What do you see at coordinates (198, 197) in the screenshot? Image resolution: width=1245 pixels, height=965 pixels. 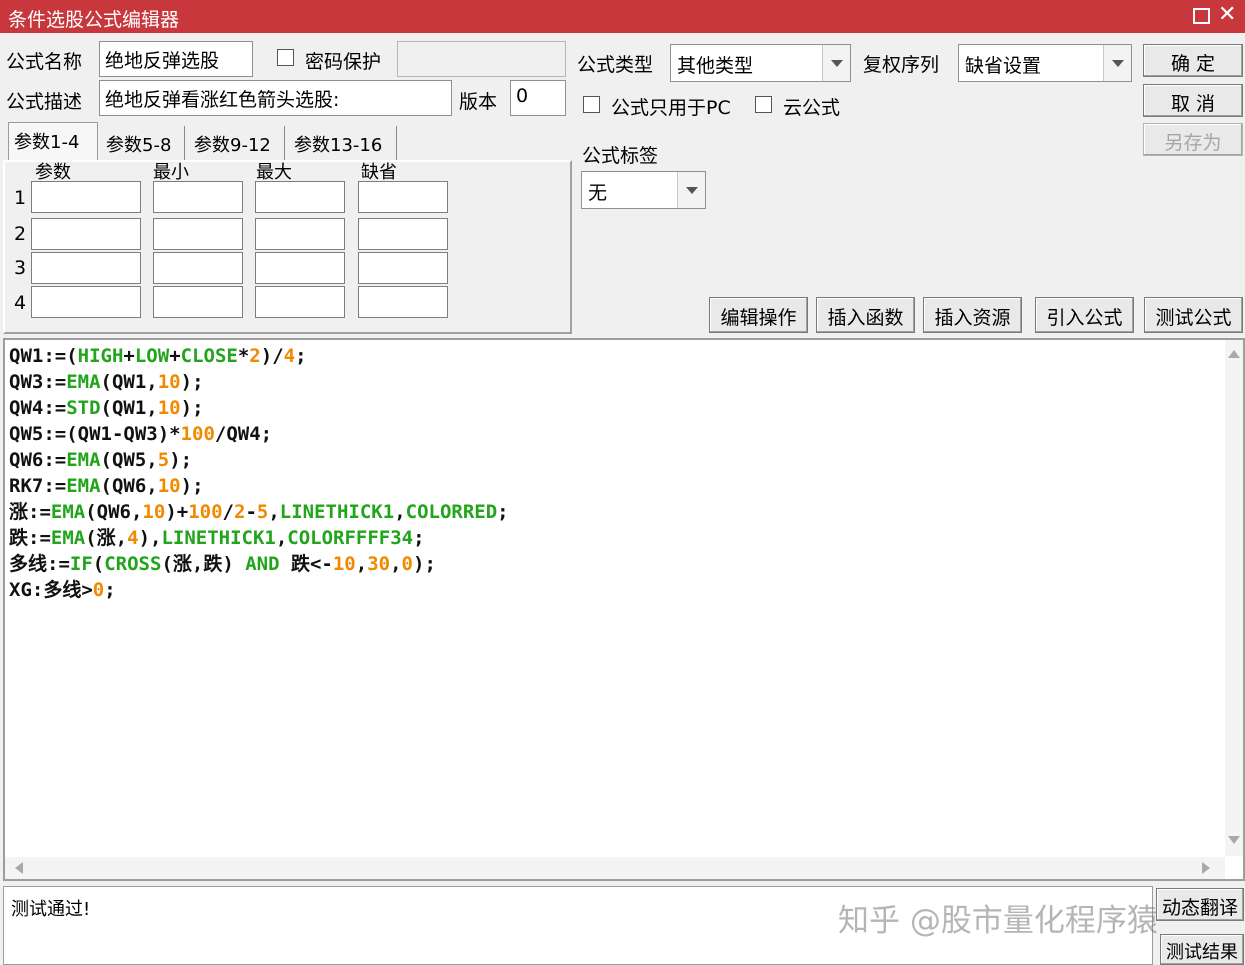 I see `param-1-min-input` at bounding box center [198, 197].